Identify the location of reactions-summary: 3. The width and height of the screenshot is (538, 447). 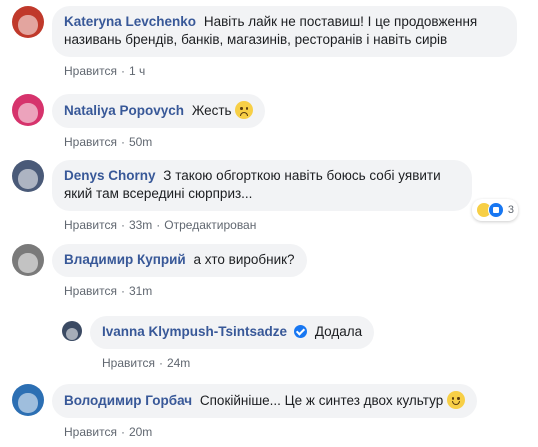
(494, 210).